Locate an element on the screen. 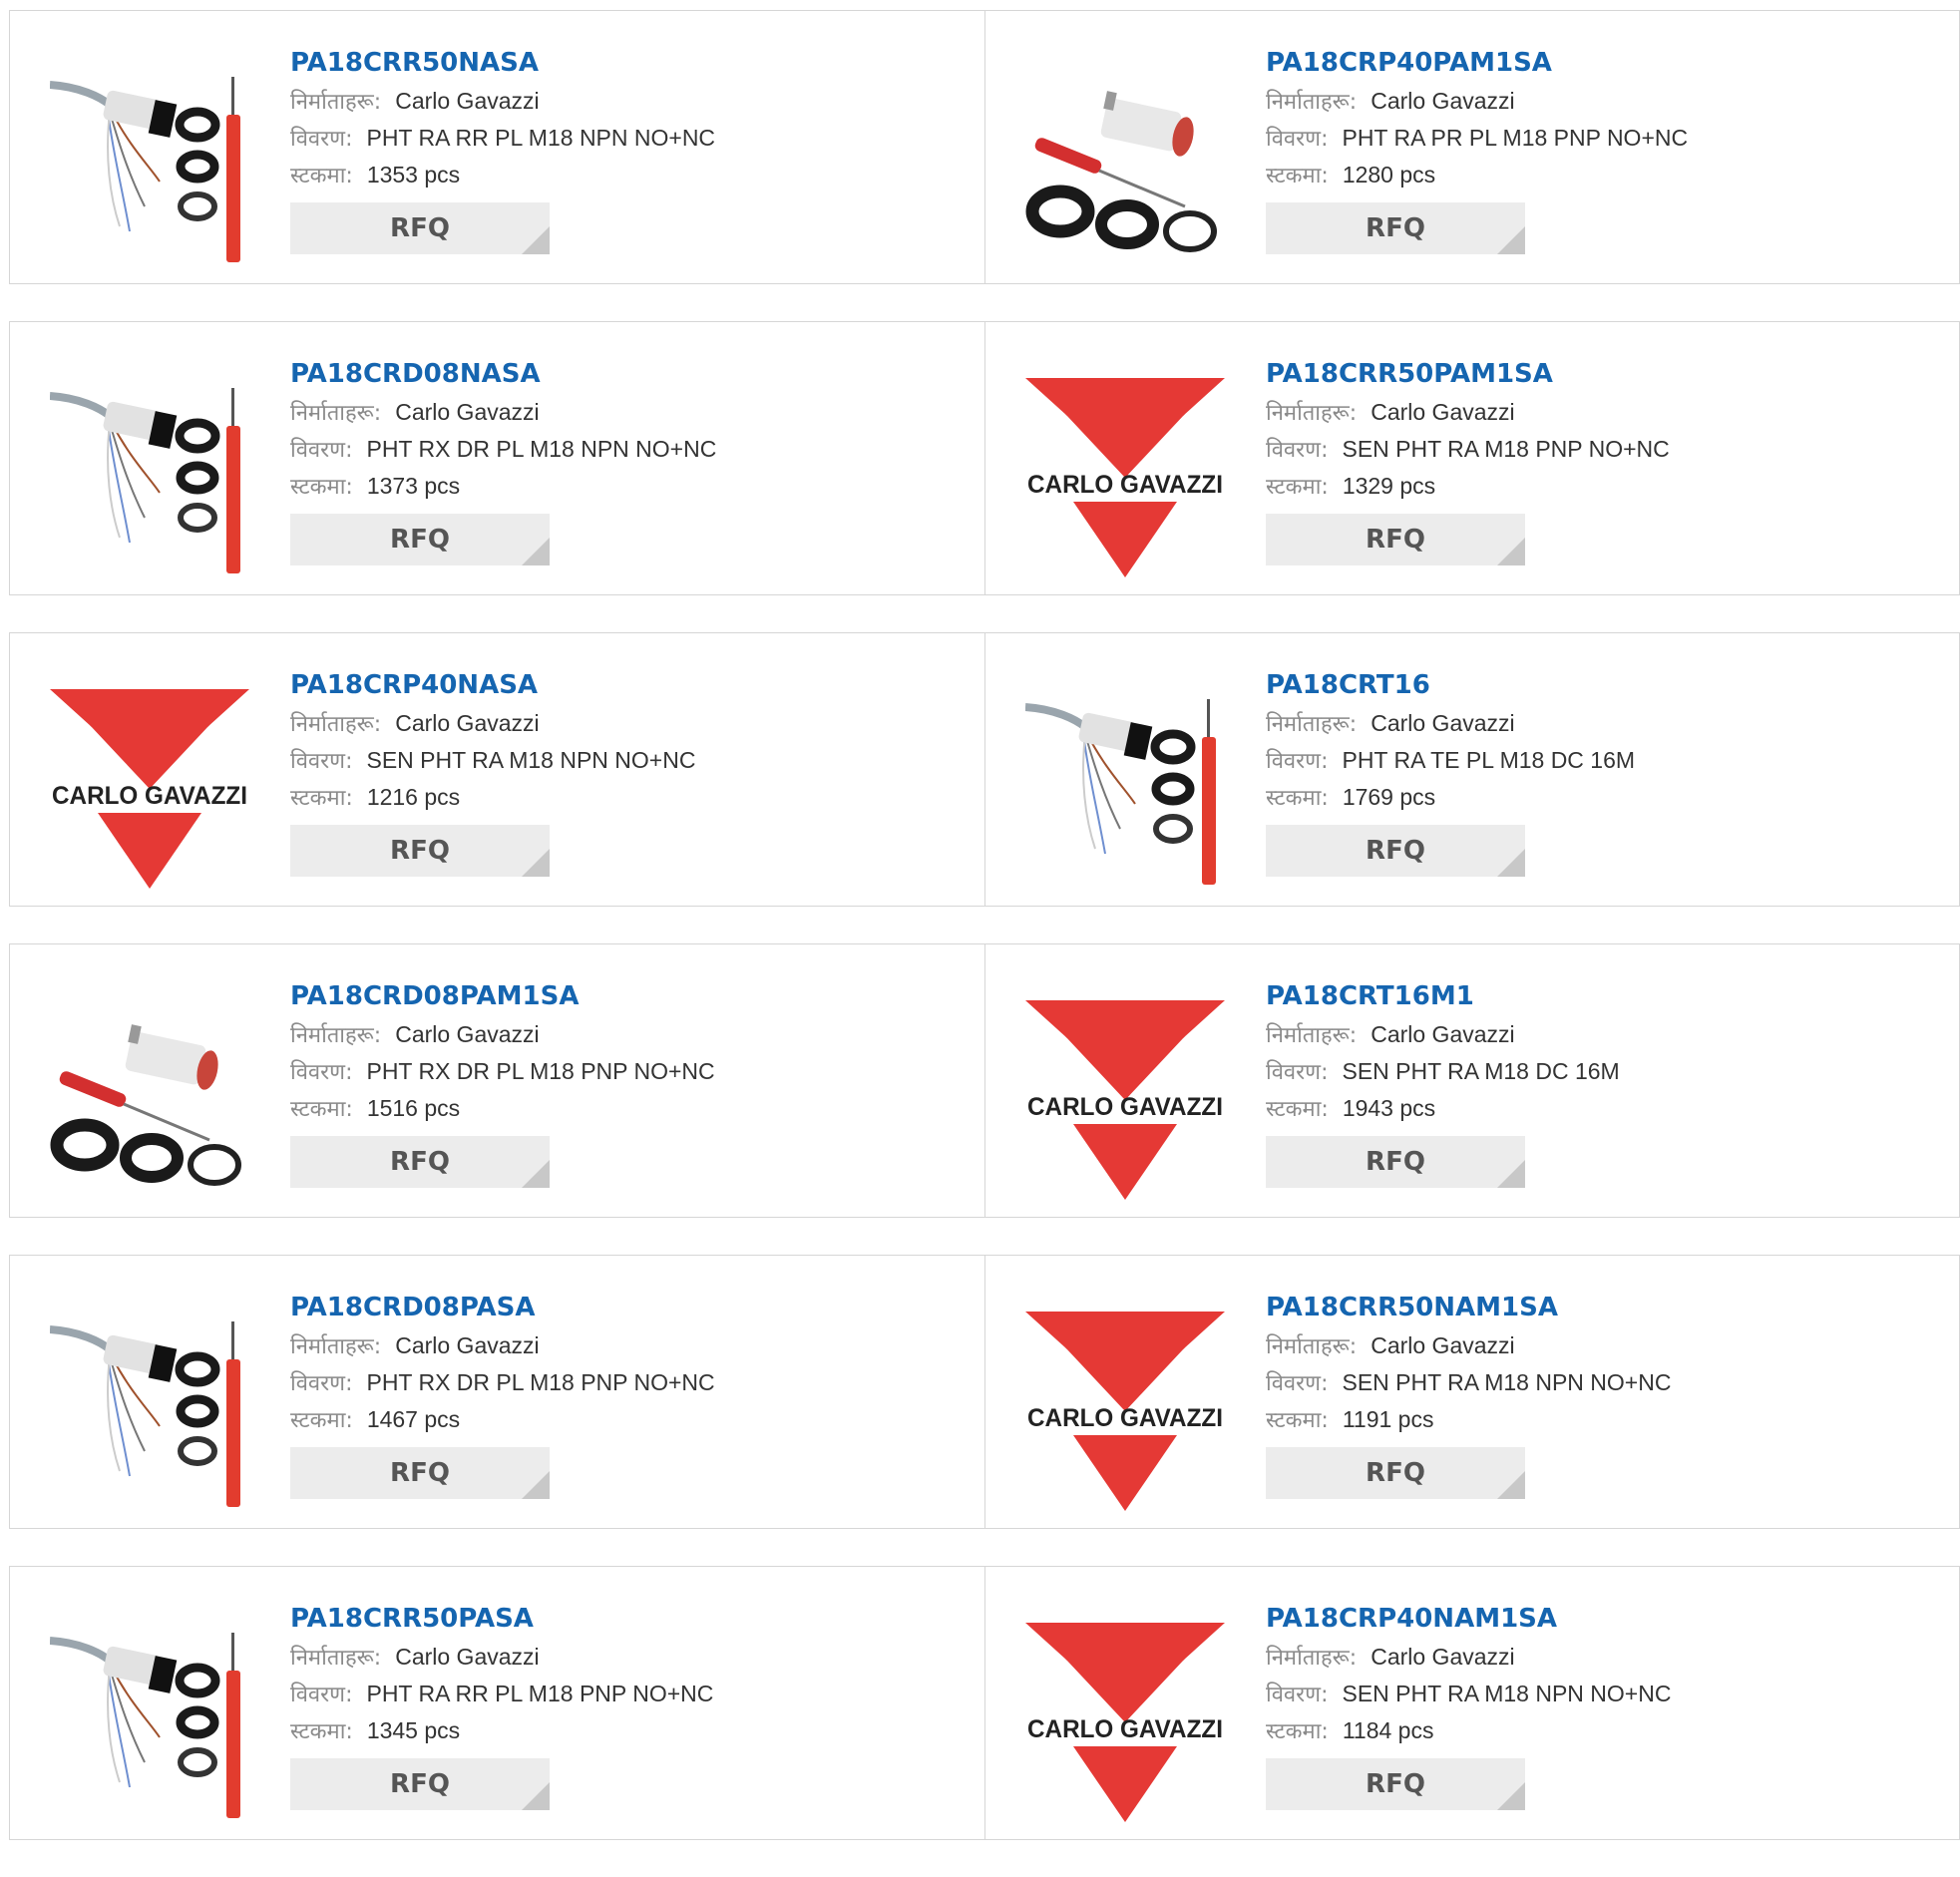 This screenshot has height=1877, width=1960. stock-row: स्टकमा: 1353 pcs is located at coordinates (503, 175).